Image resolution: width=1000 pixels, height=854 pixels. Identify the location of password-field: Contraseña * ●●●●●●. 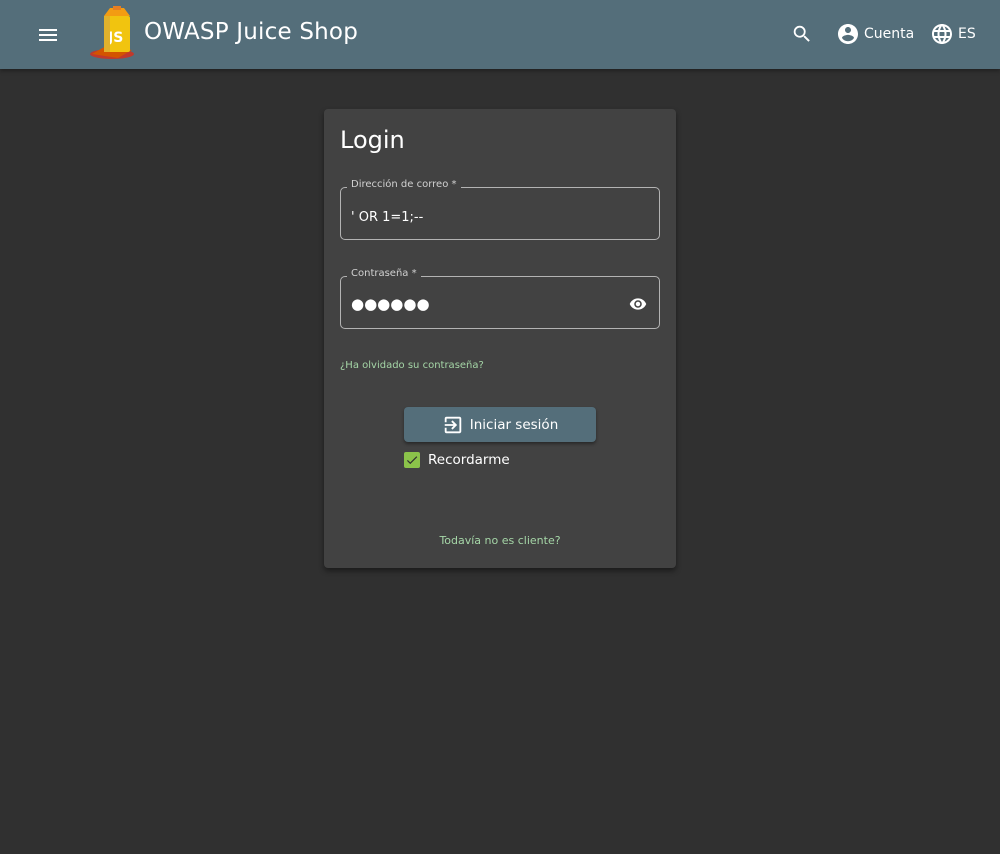
(500, 298).